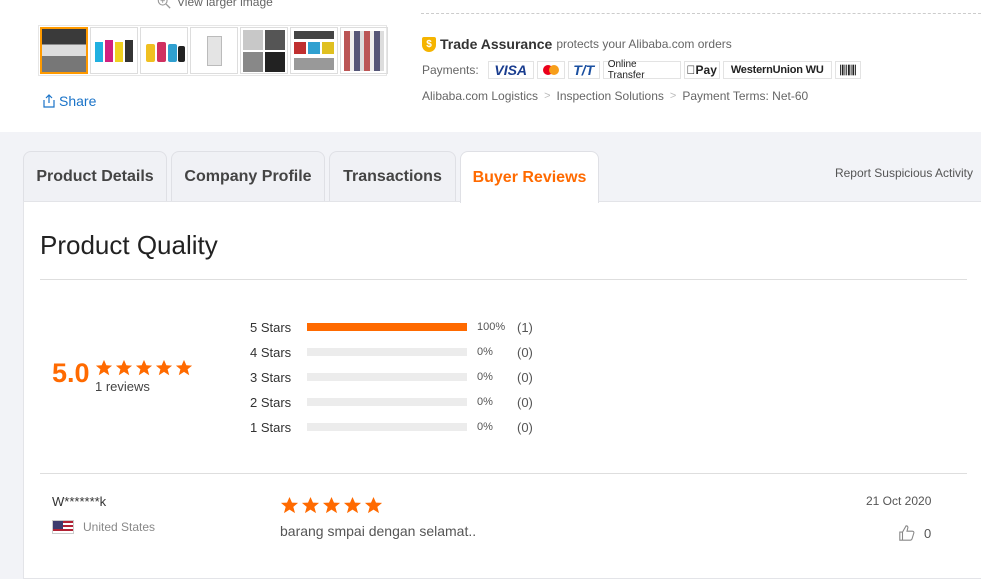 Image resolution: width=981 pixels, height=579 pixels. I want to click on tab-buyer-reviews: Buyer Reviews, so click(529, 177).